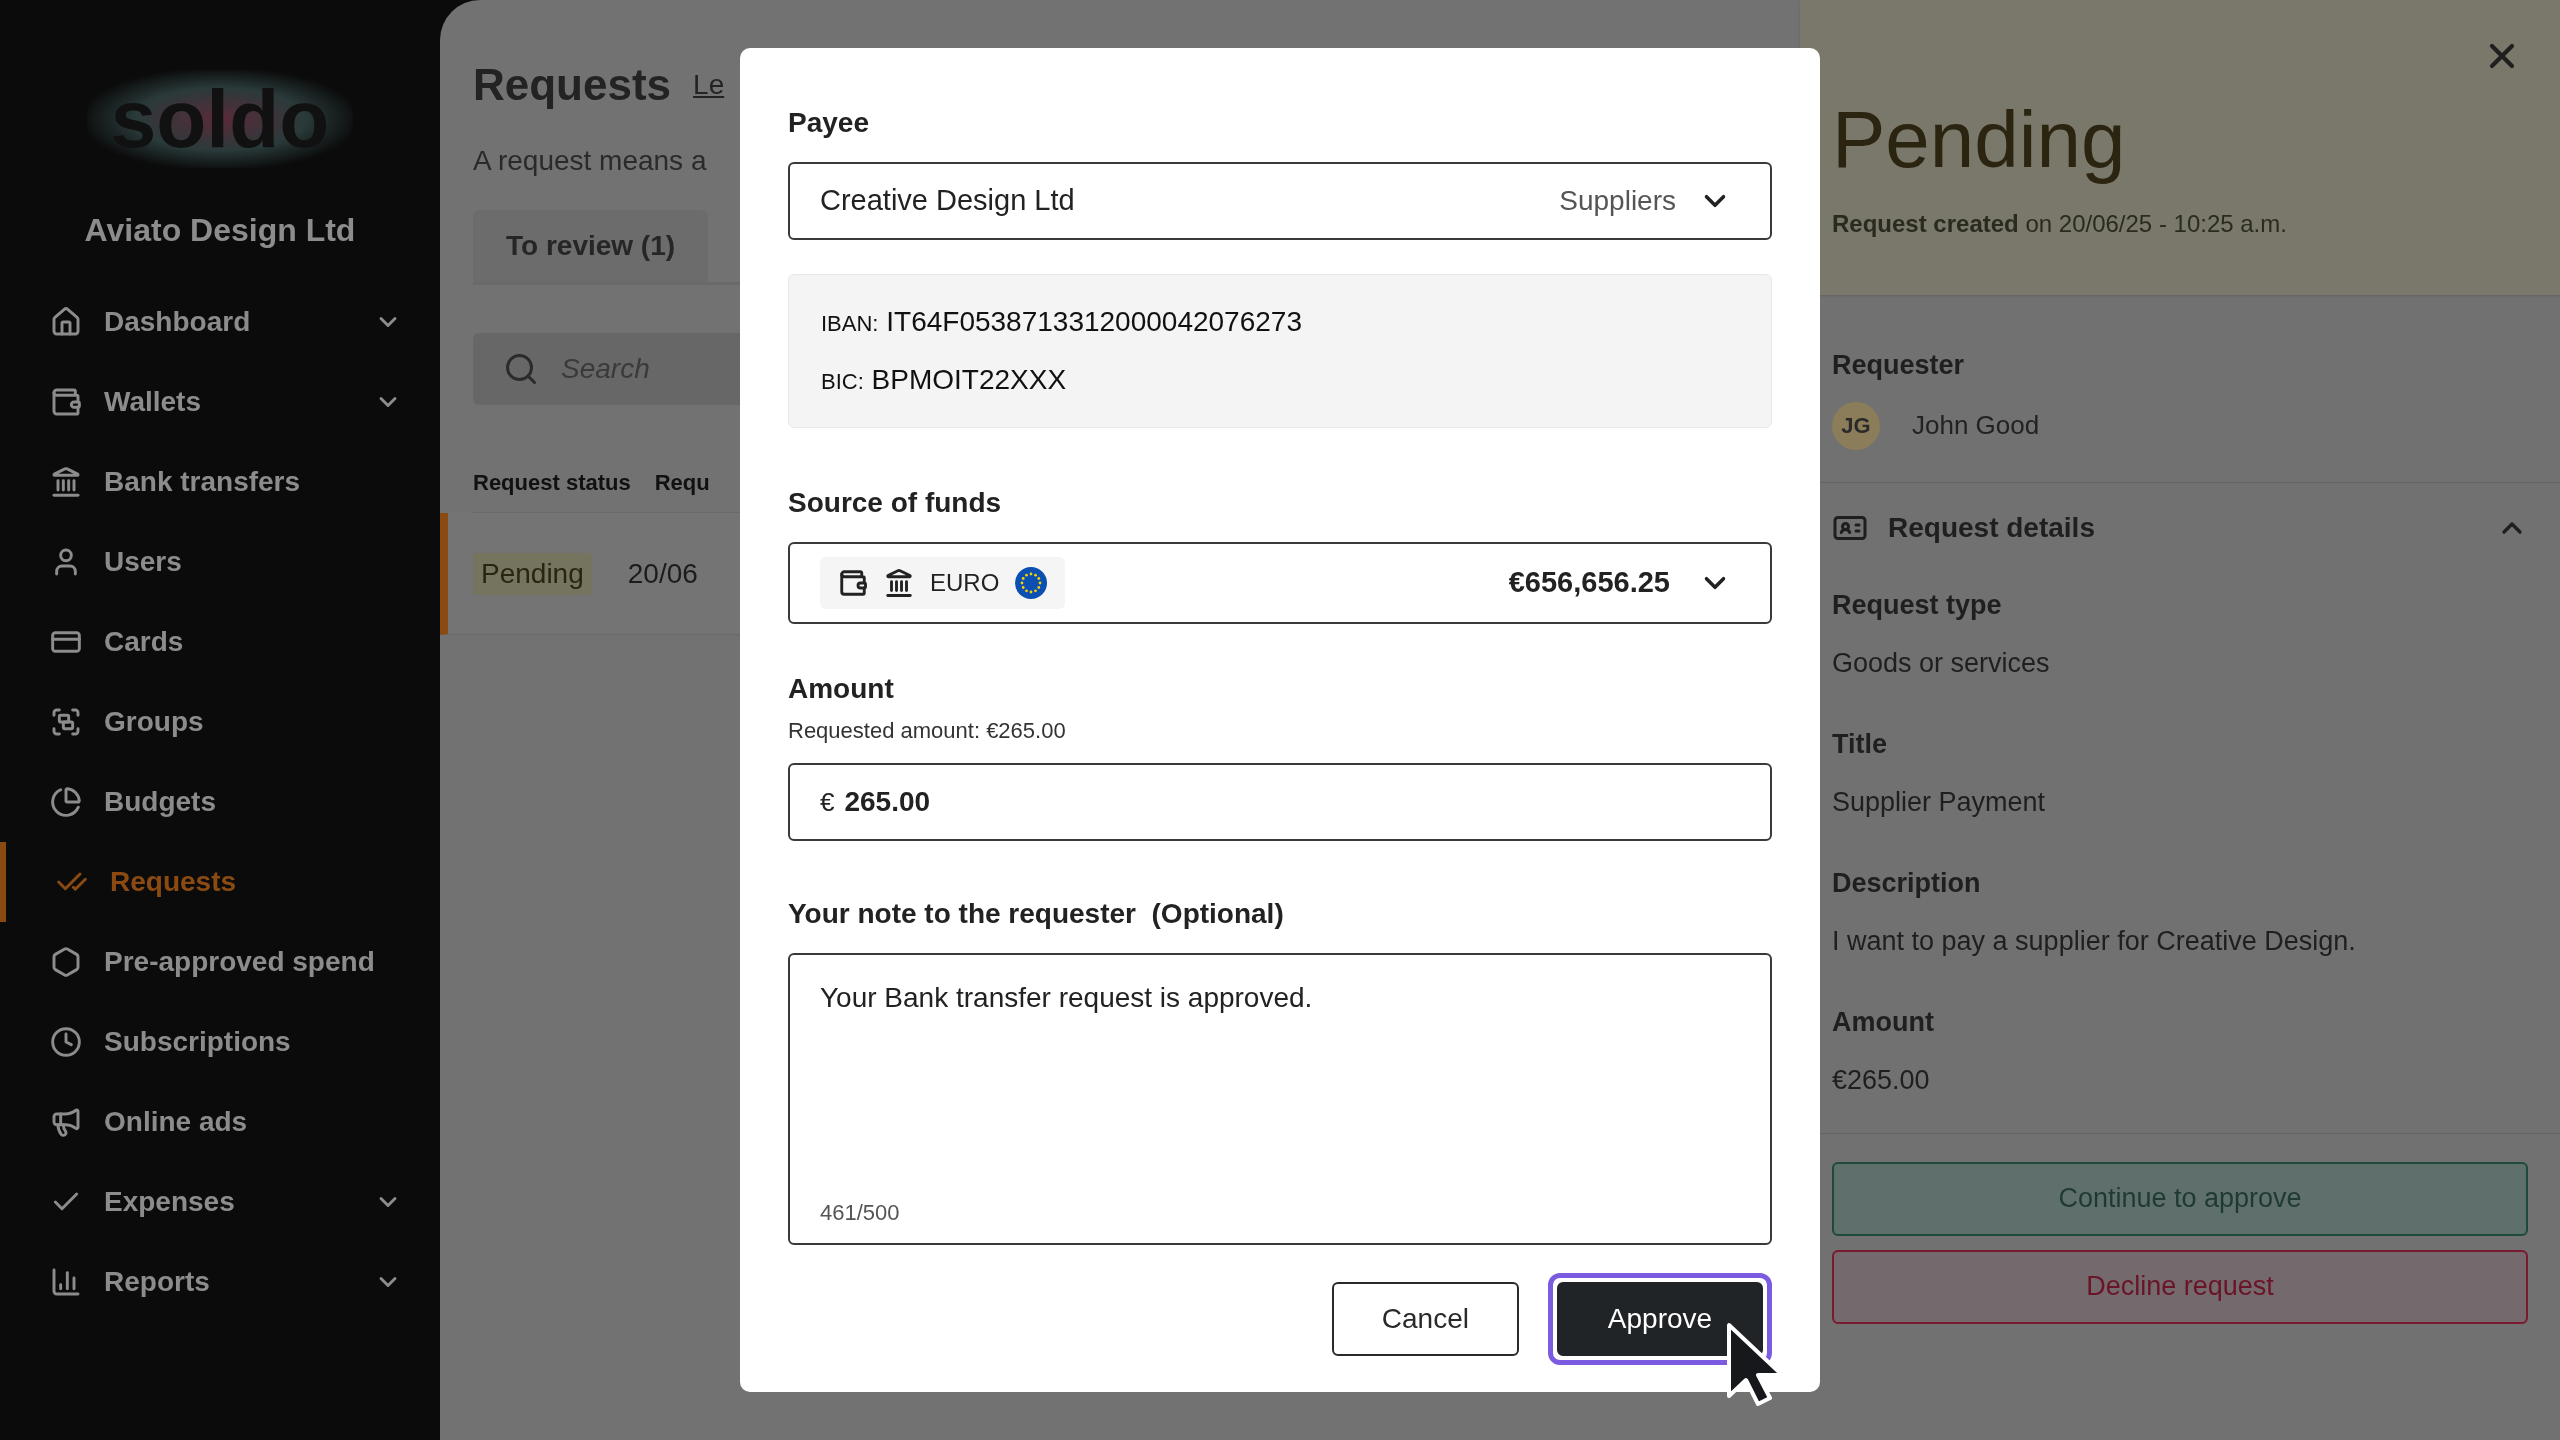  I want to click on sidebar-item: Bank transfers, so click(220, 482).